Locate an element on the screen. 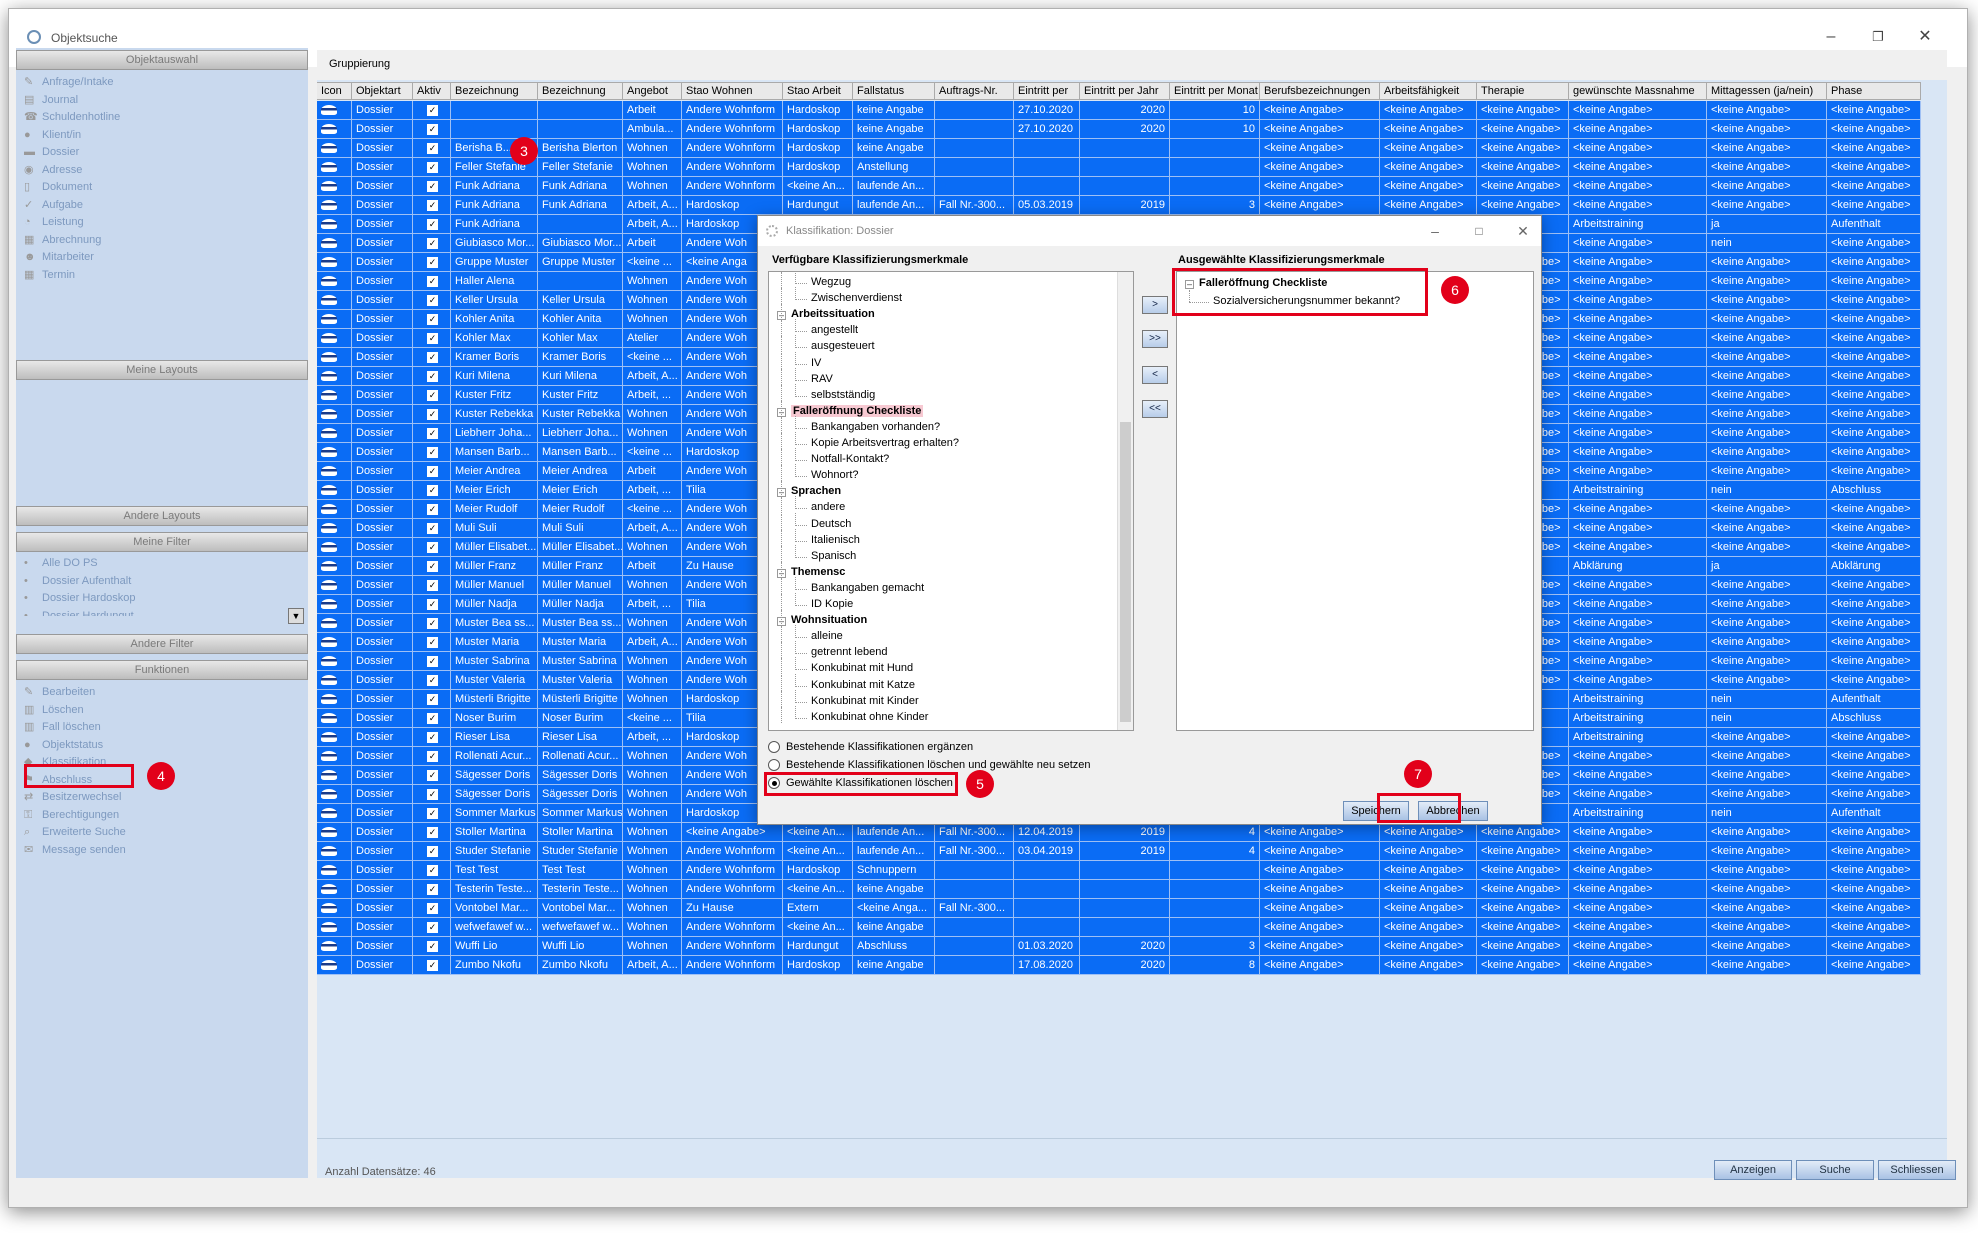 The image size is (1978, 1233). add-button: > is located at coordinates (1155, 305).